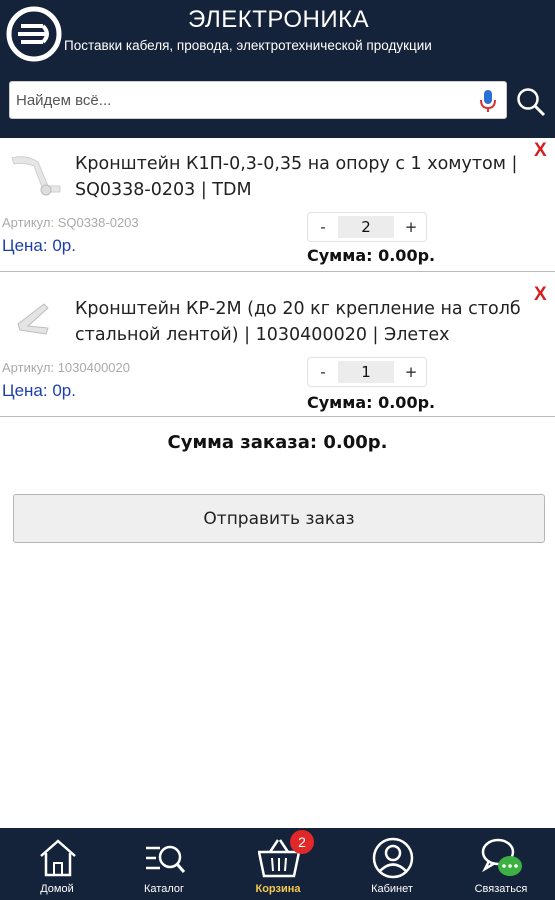 This screenshot has width=555, height=900. I want to click on search-box, so click(258, 100).